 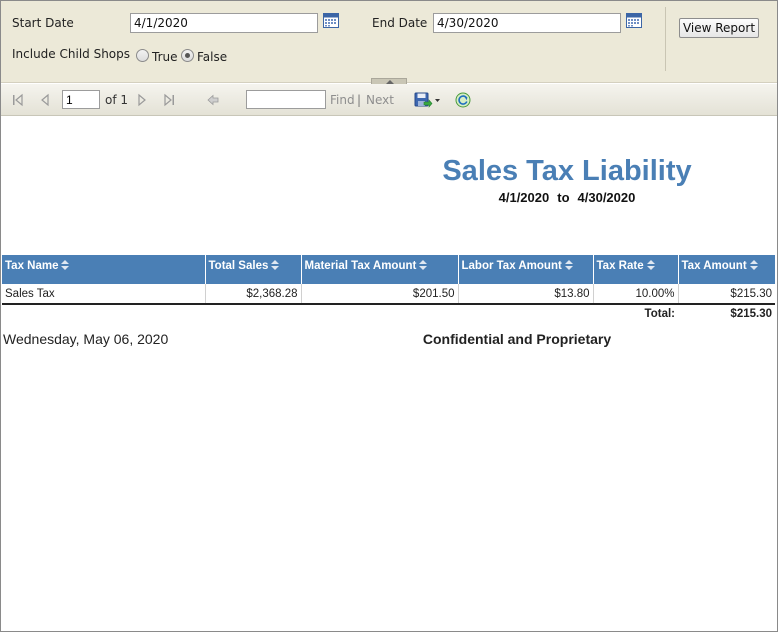 I want to click on column-header-tax-amount: Tax Amount, so click(x=726, y=269).